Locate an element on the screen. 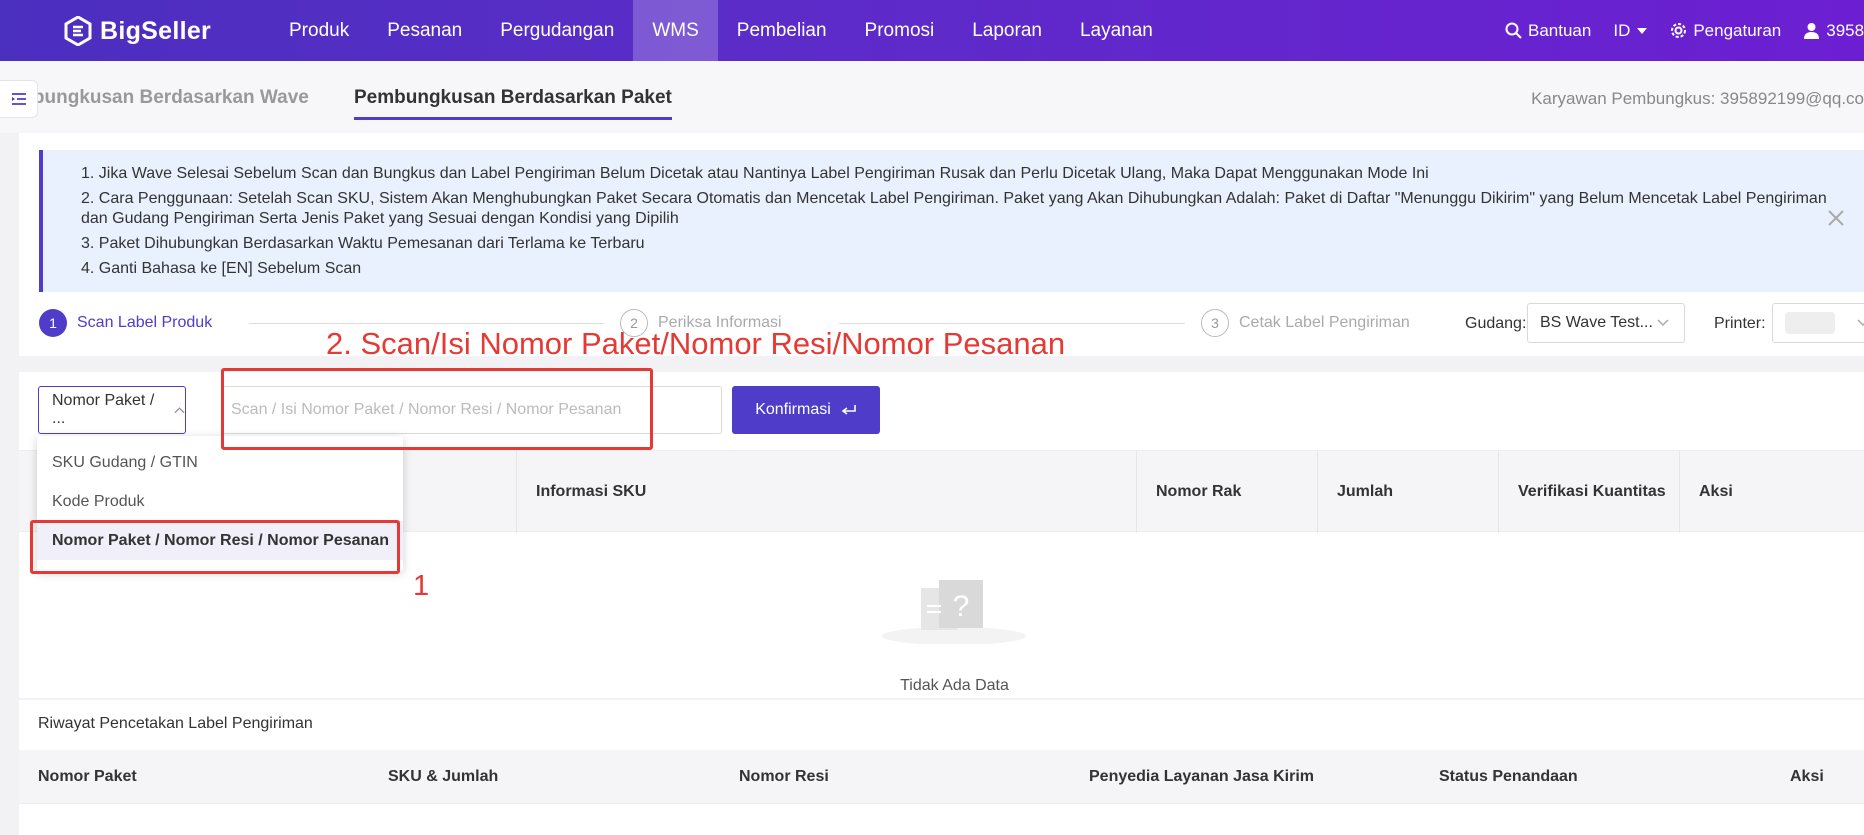 The height and width of the screenshot is (835, 1864). help-link: Bantuan is located at coordinates (1548, 31).